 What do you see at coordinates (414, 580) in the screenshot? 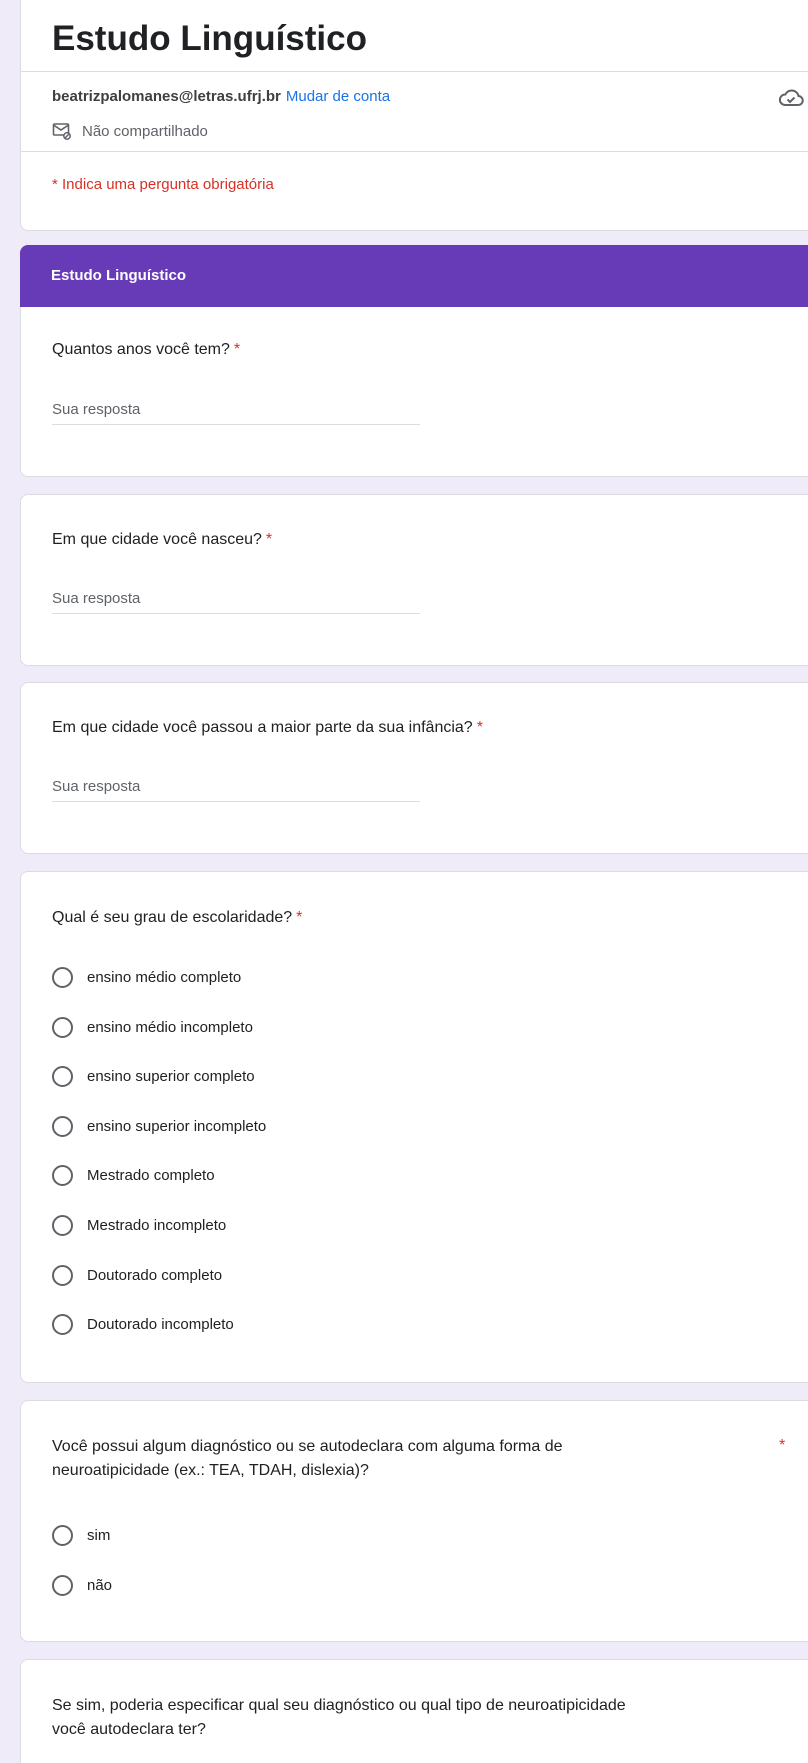
I see `question-card-birth-city: Em que cidade você nasceu? *` at bounding box center [414, 580].